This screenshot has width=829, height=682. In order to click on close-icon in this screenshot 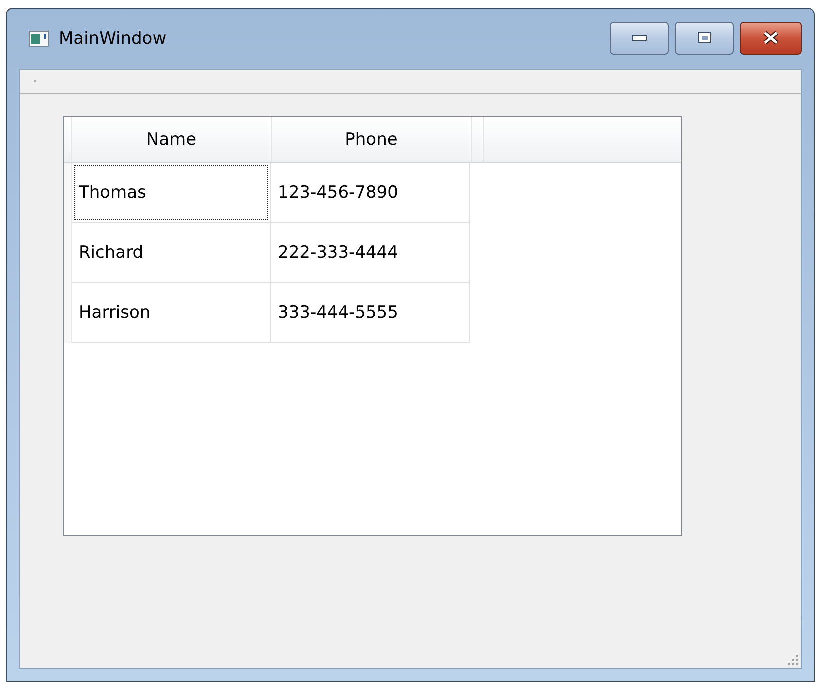, I will do `click(771, 38)`.